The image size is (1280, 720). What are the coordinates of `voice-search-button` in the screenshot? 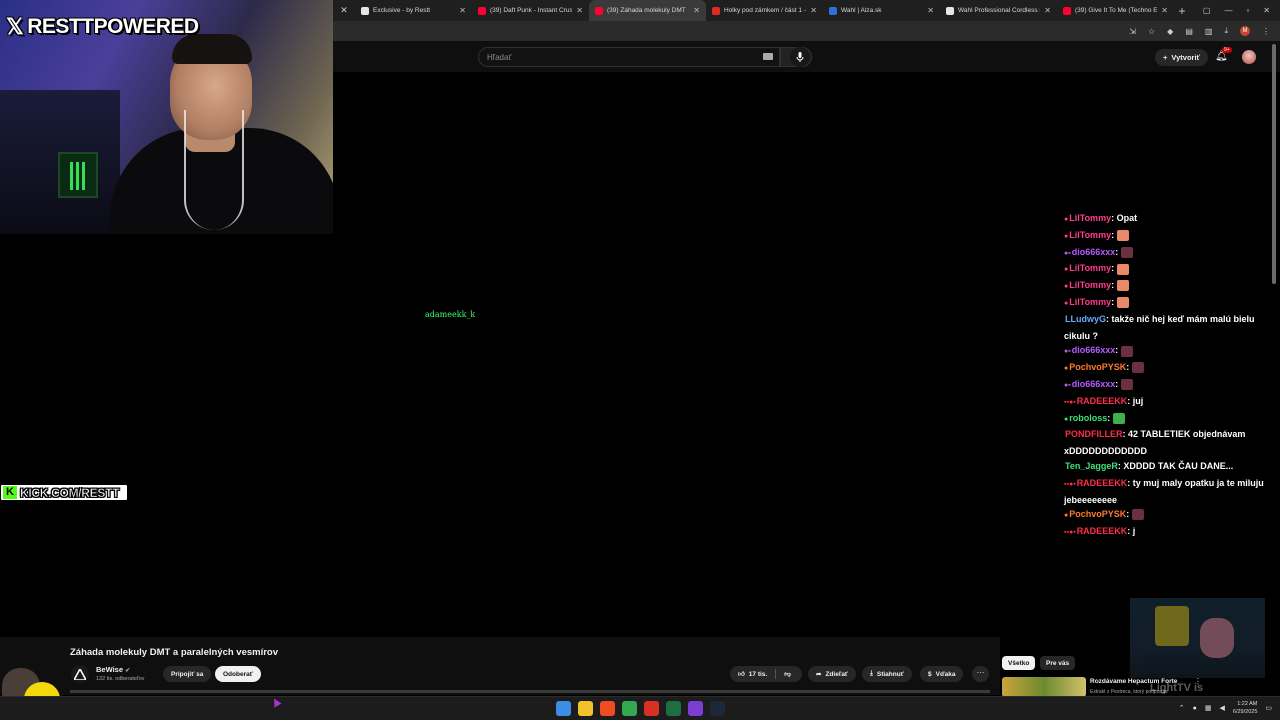 It's located at (800, 57).